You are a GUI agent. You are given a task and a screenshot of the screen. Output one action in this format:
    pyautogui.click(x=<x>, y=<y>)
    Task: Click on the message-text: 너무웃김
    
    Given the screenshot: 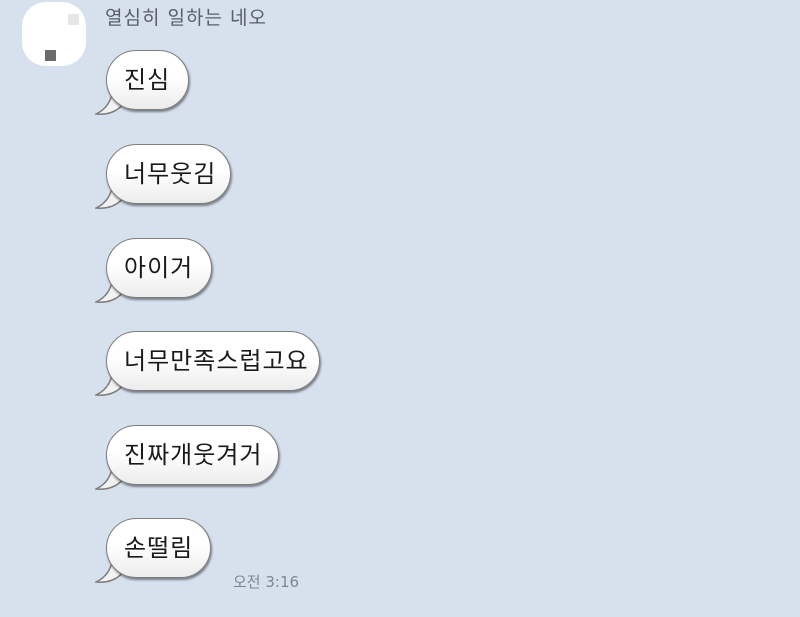 What is the action you would take?
    pyautogui.click(x=170, y=174)
    